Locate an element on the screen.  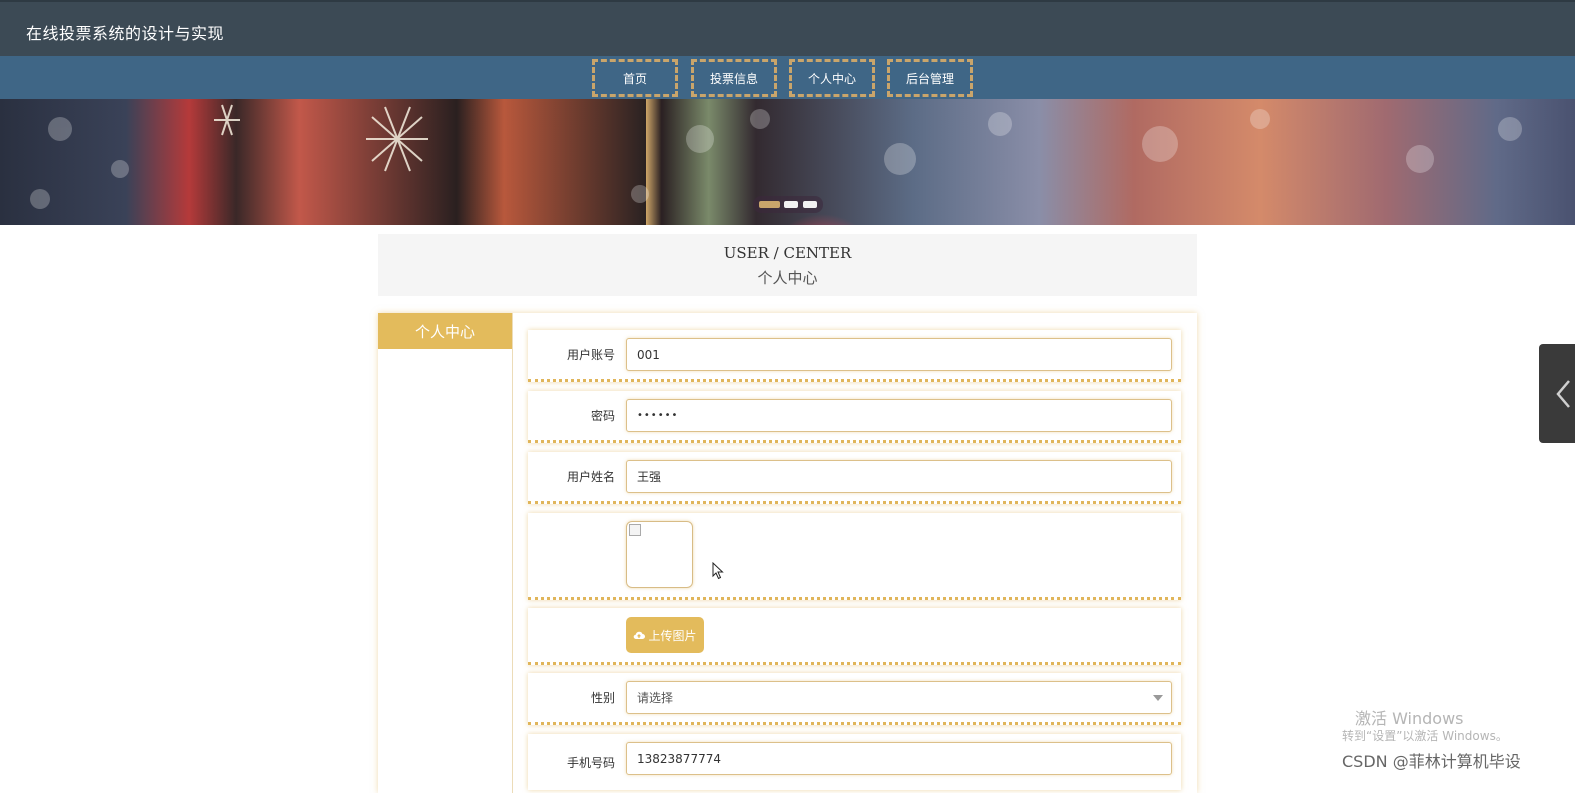
phone-label: 手机号码 is located at coordinates (590, 762).